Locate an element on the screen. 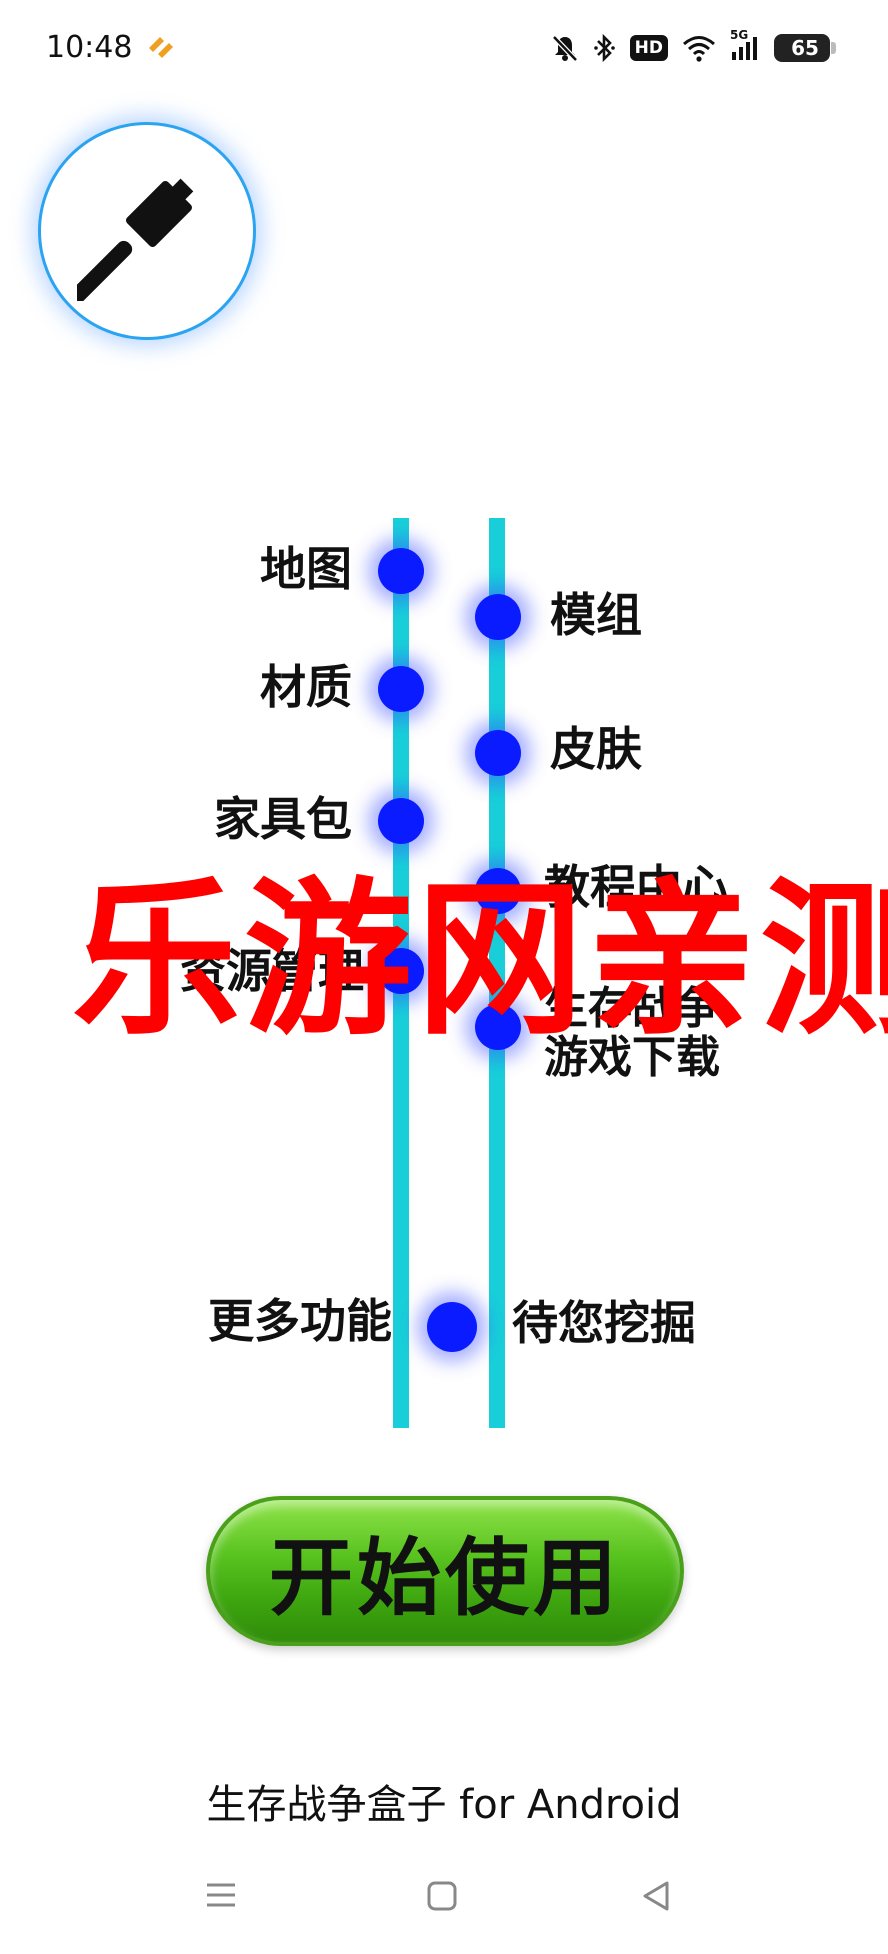  to-be-discovered-label: 待您挖掘 is located at coordinates (604, 1323).